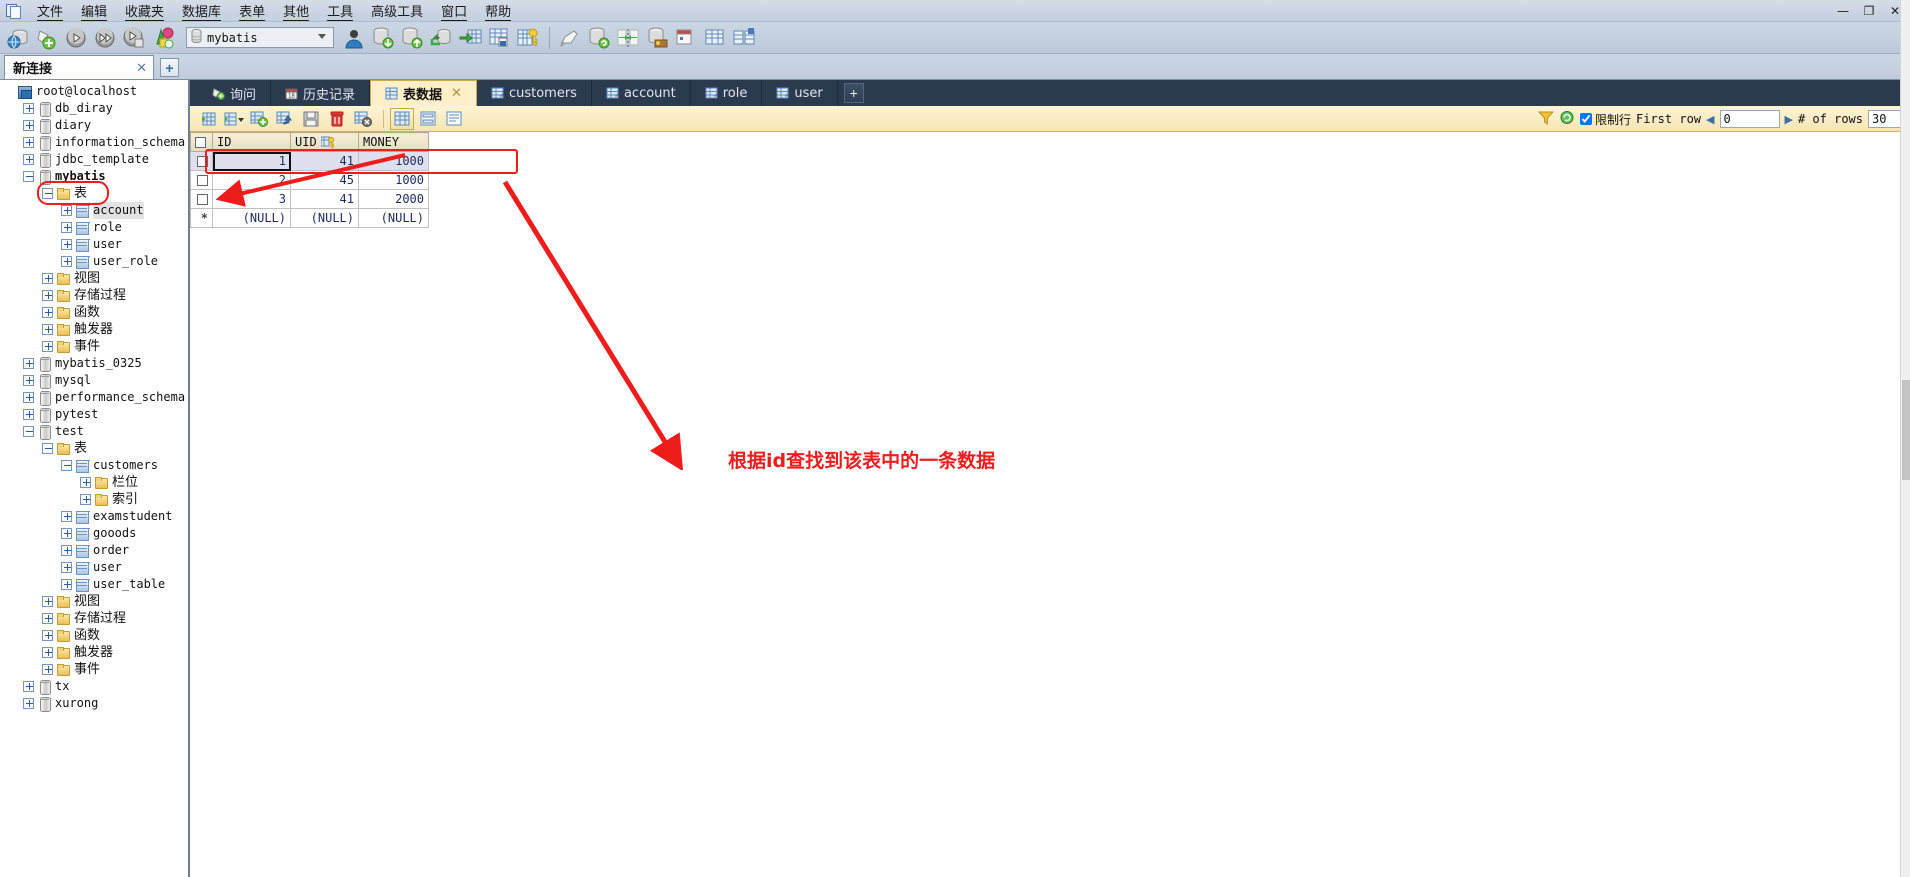 This screenshot has height=877, width=1910. What do you see at coordinates (94, 261) in the screenshot?
I see `tree-node: user_role` at bounding box center [94, 261].